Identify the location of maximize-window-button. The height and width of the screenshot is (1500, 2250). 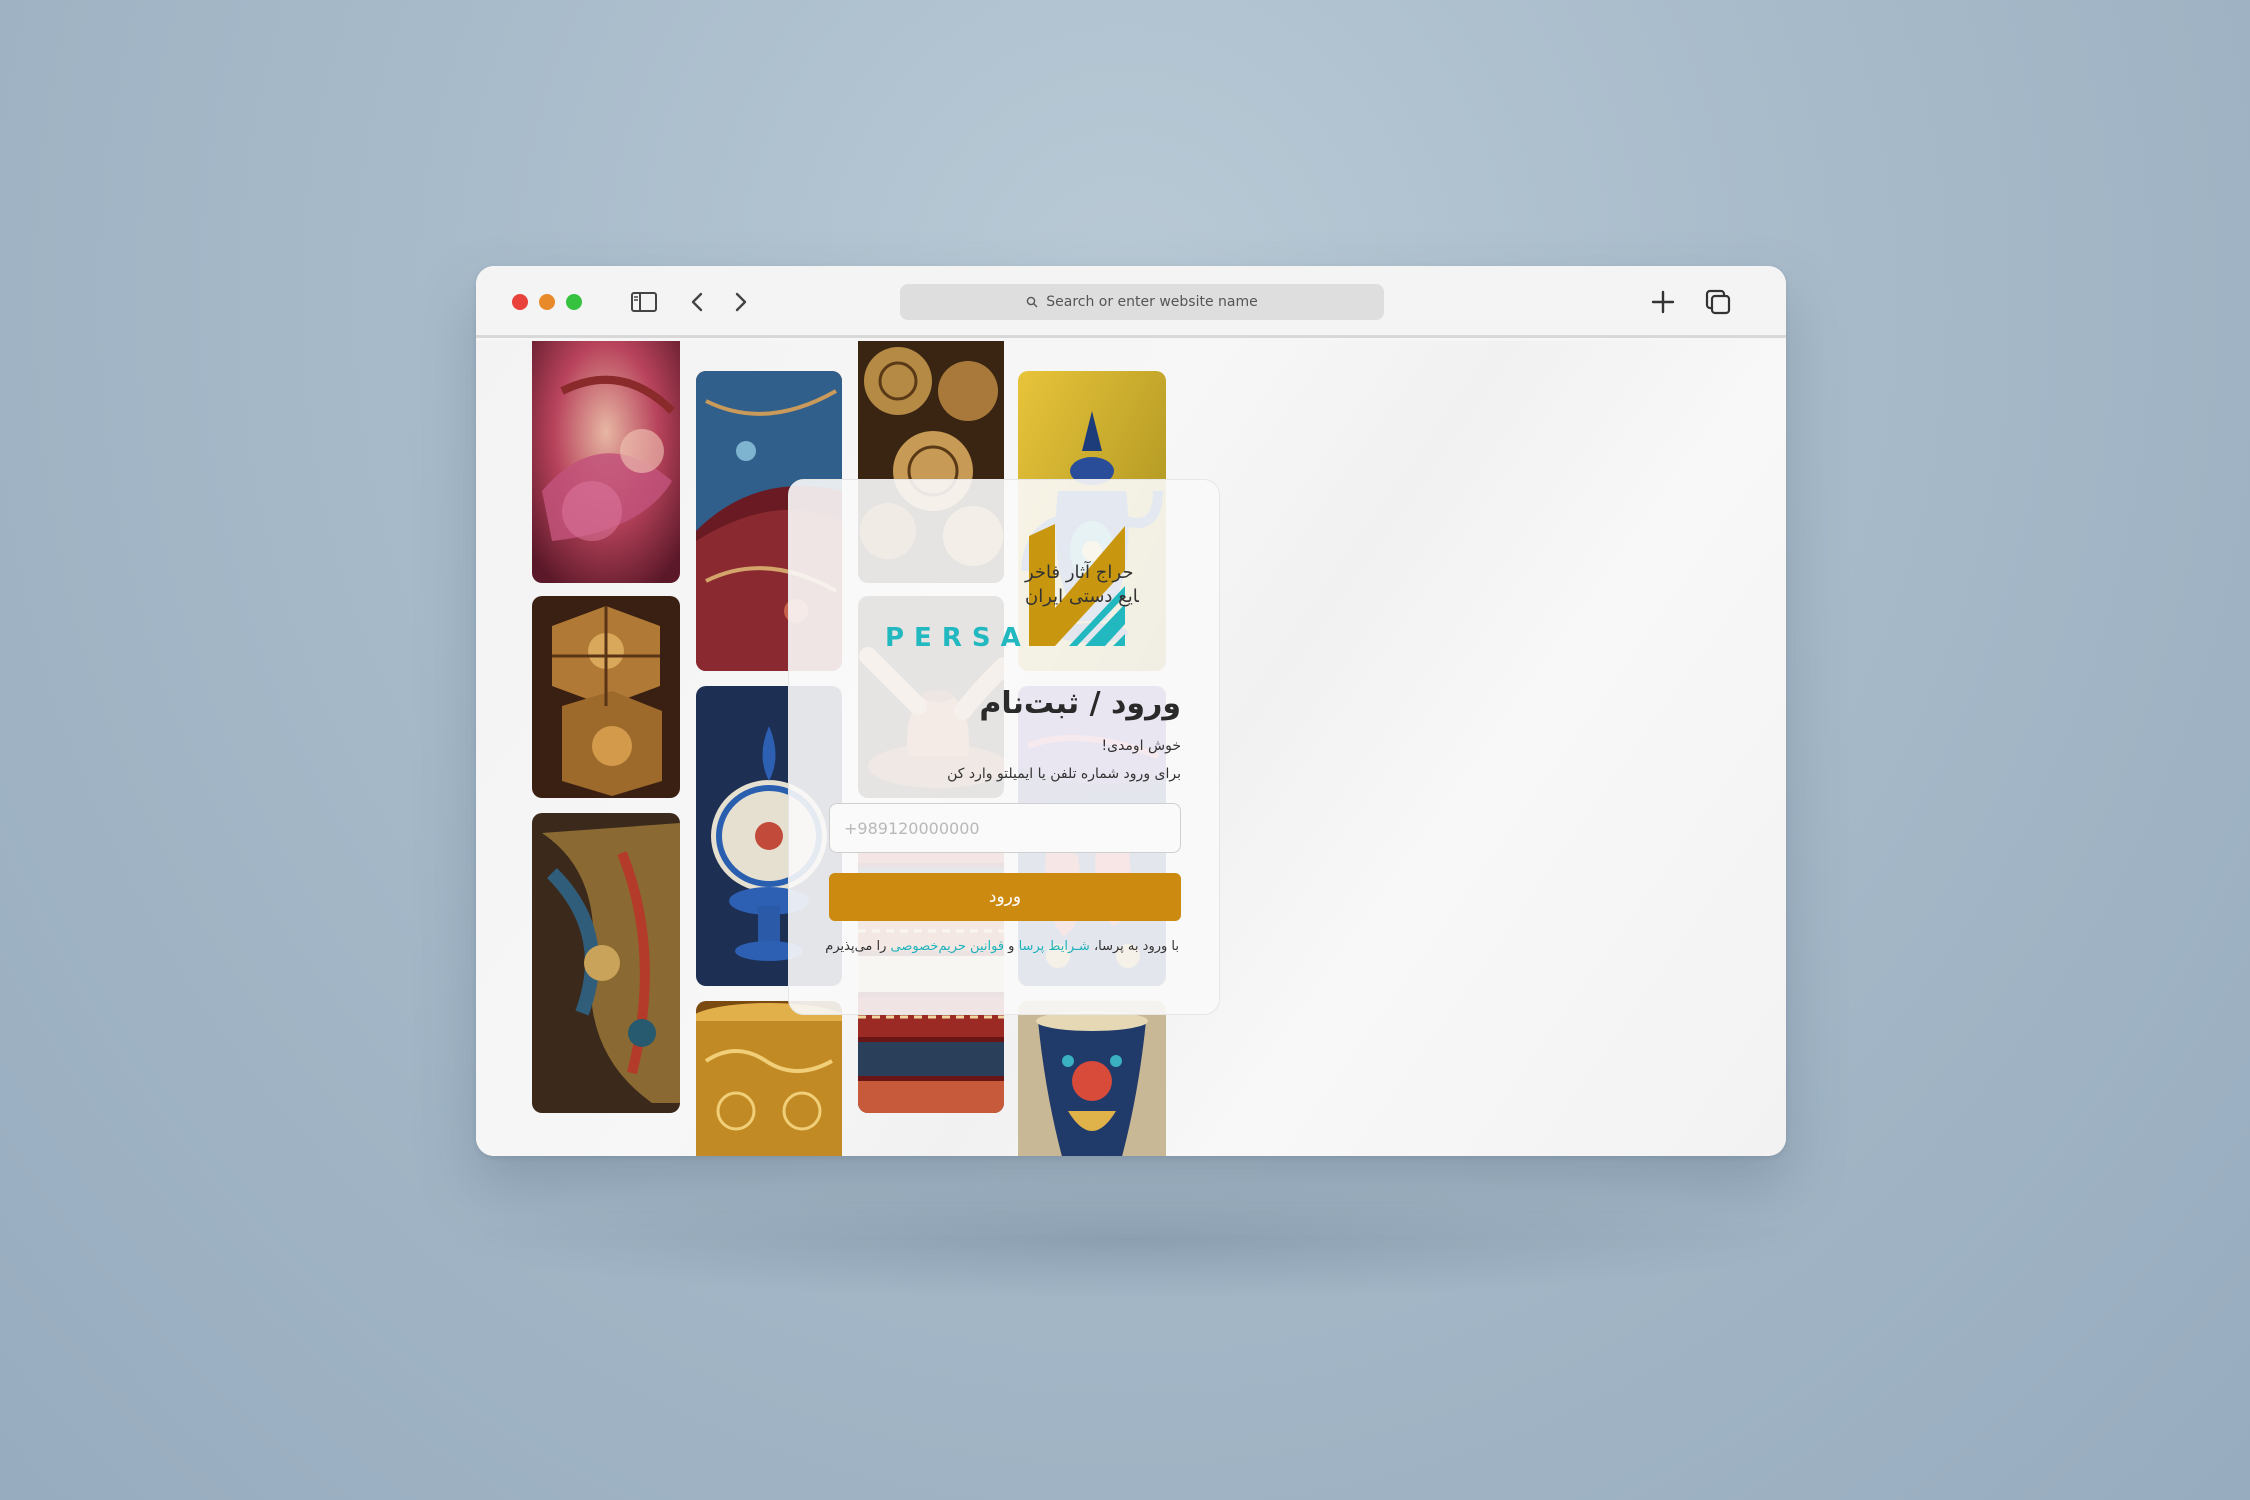
(574, 302).